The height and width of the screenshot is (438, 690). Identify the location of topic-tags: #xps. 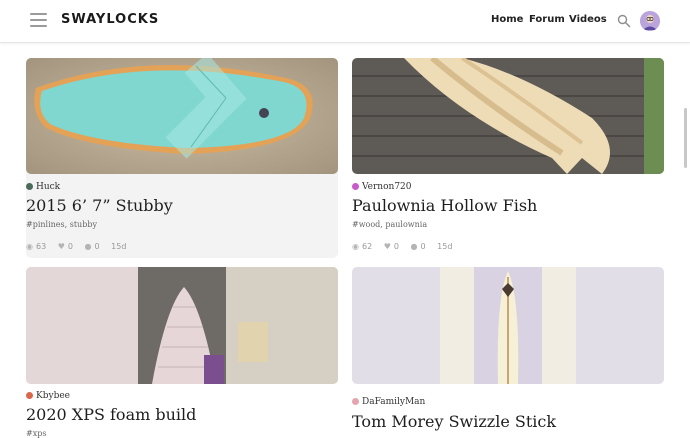
(36, 433).